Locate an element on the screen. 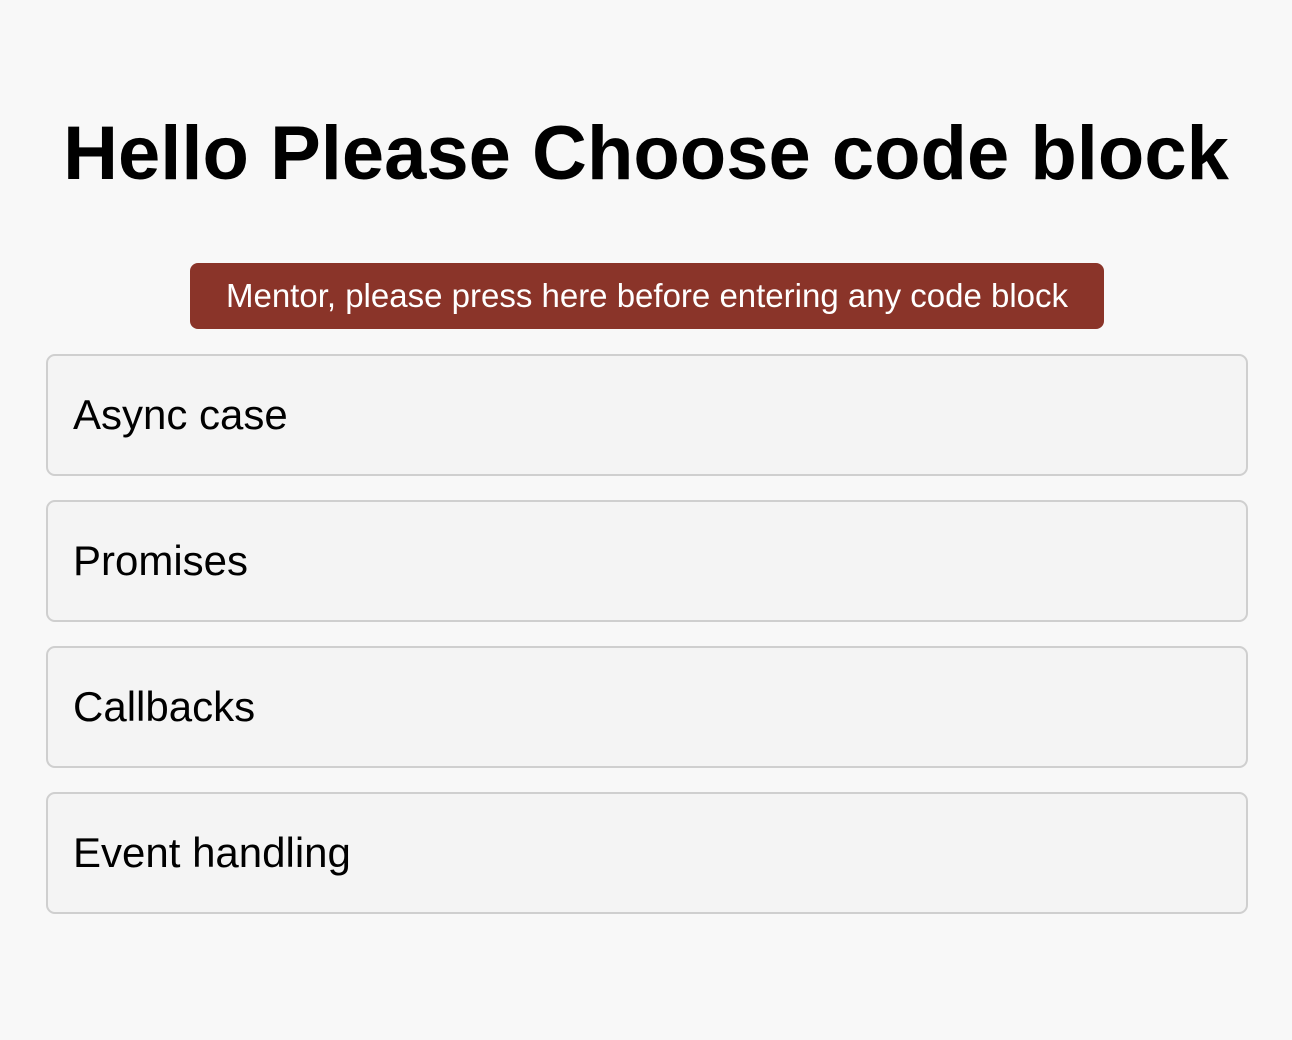 The width and height of the screenshot is (1292, 1040). code-block-item-async-case: Async case is located at coordinates (647, 415).